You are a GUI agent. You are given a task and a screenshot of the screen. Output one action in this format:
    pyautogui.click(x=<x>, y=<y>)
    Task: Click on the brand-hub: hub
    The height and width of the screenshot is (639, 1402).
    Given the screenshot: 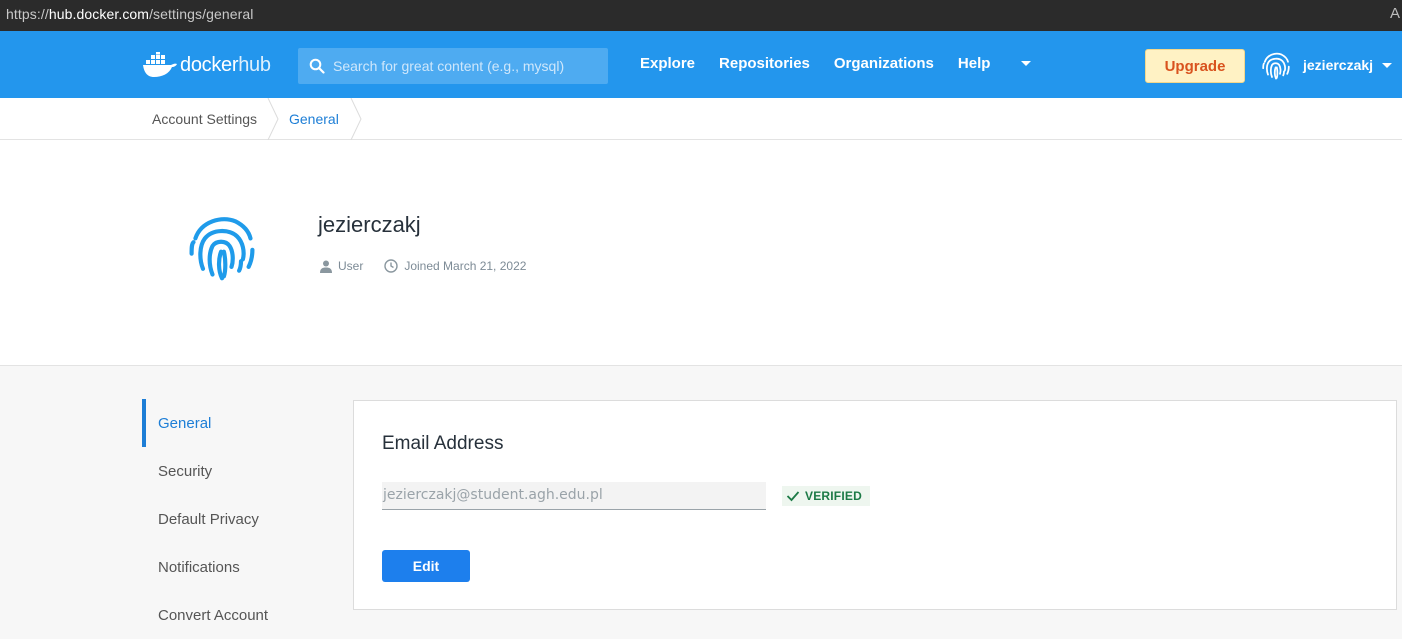 What is the action you would take?
    pyautogui.click(x=254, y=64)
    